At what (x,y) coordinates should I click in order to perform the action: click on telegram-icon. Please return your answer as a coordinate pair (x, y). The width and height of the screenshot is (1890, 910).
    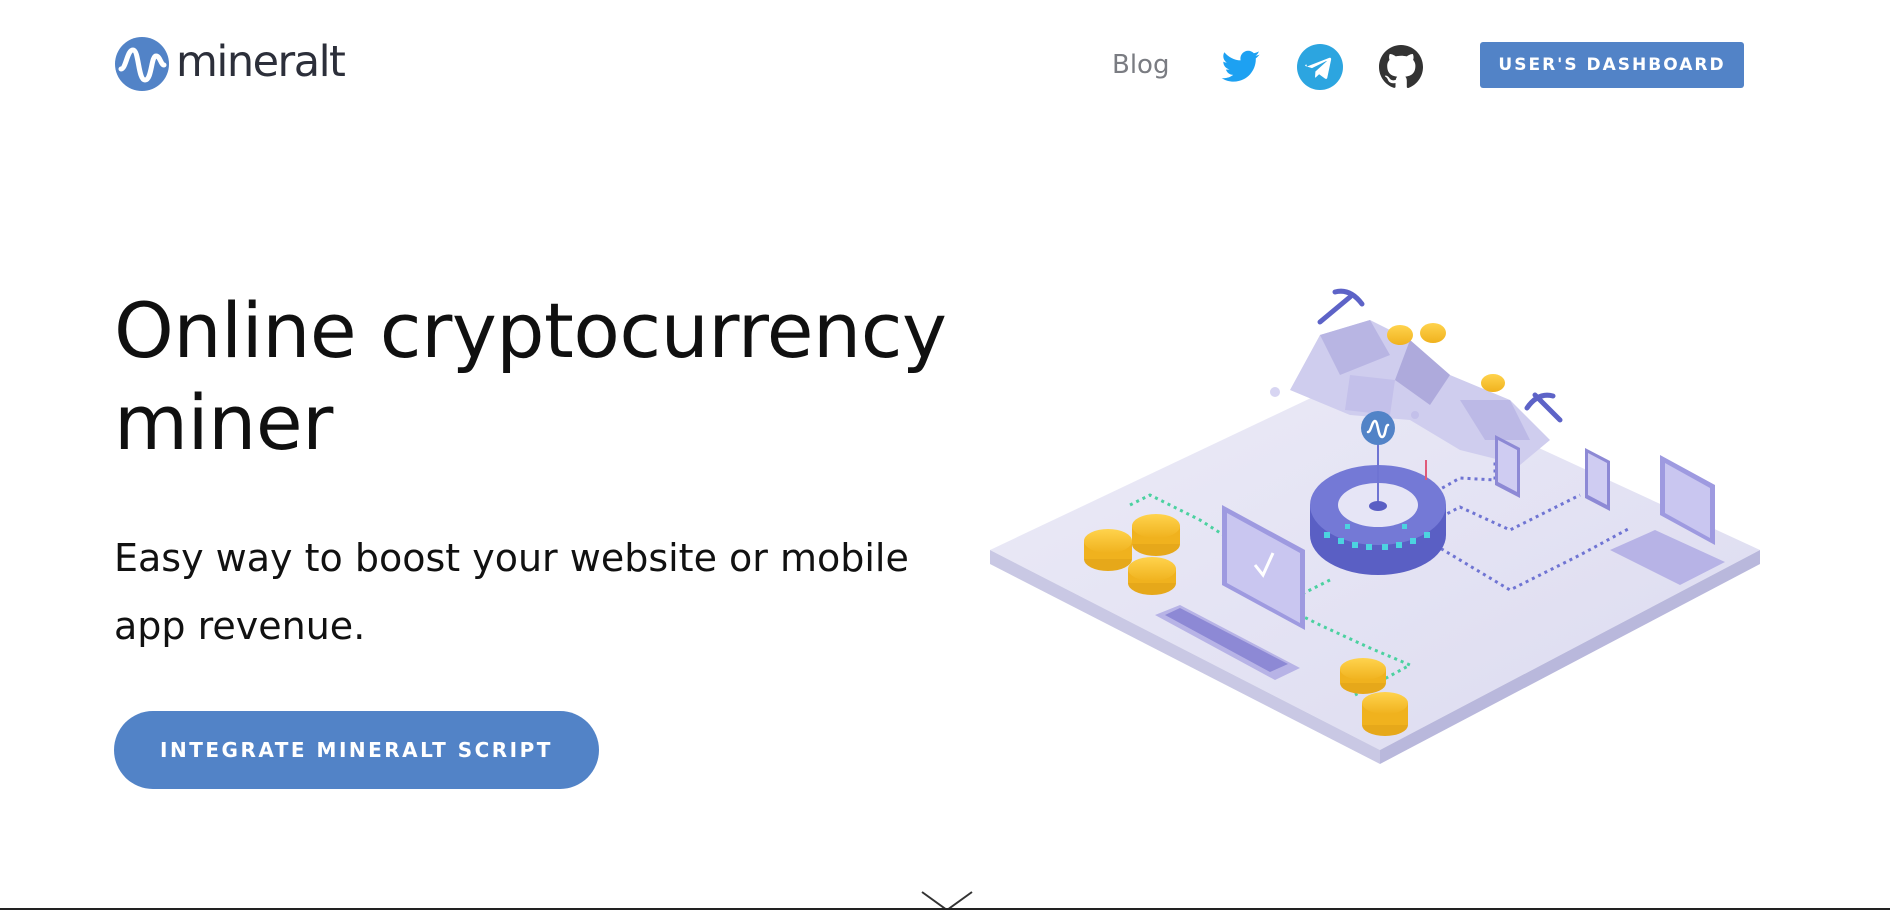
    Looking at the image, I should click on (1320, 67).